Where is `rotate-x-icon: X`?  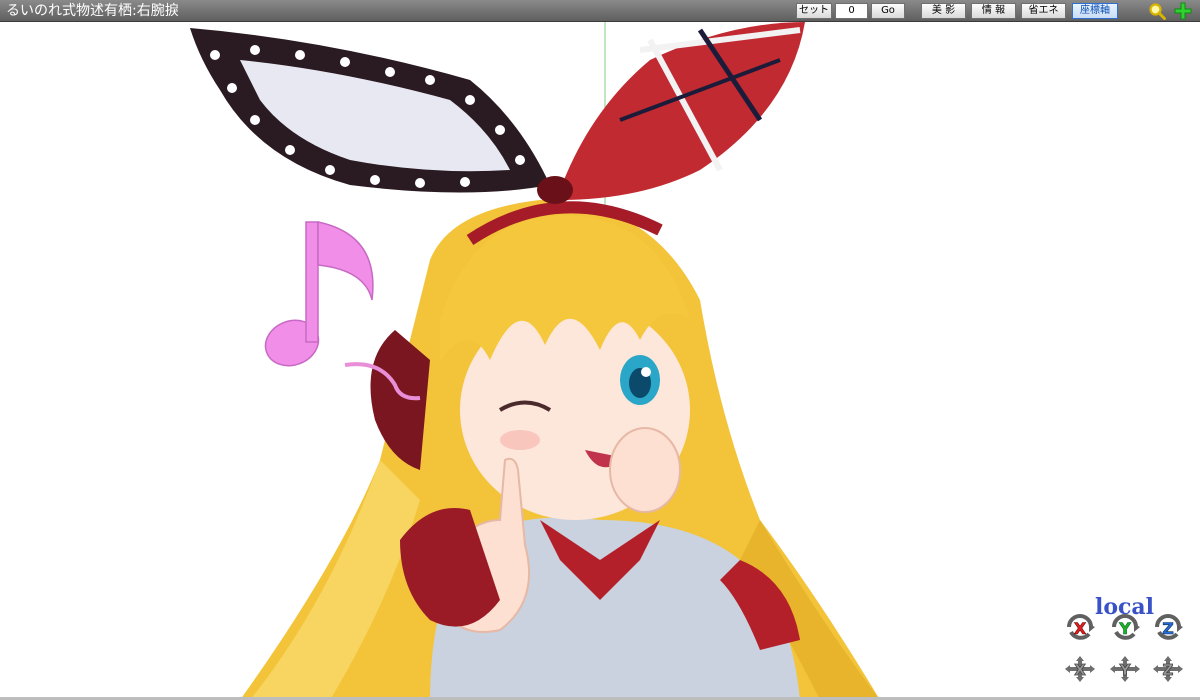 rotate-x-icon: X is located at coordinates (1080, 627).